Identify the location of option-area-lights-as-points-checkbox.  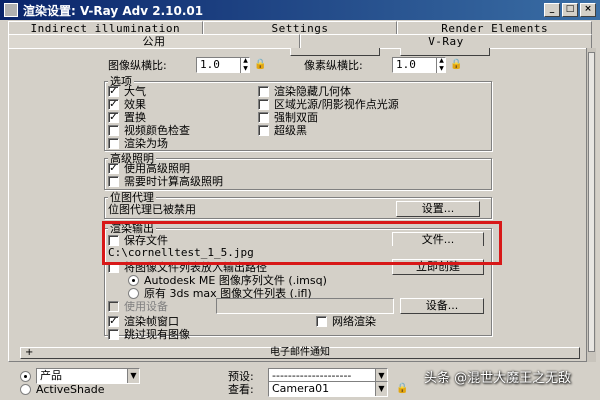
(263, 104).